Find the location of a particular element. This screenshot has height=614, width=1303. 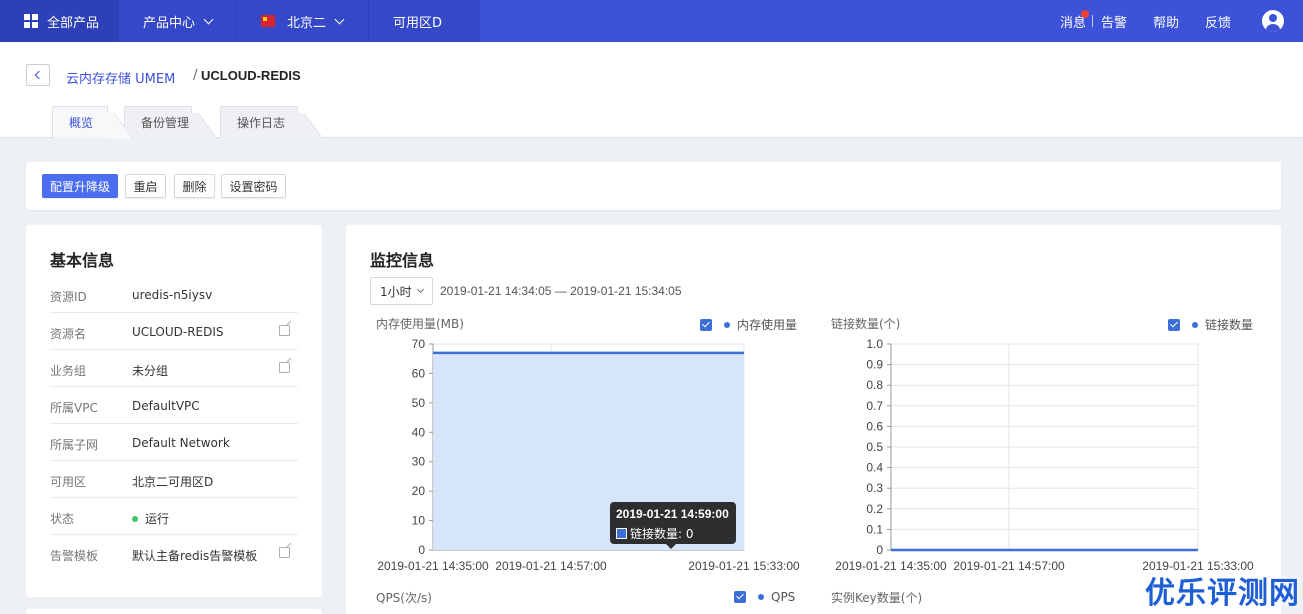

chart-tooltip: 2019-01-21 14:59:00 链接数量: 0 is located at coordinates (673, 525).